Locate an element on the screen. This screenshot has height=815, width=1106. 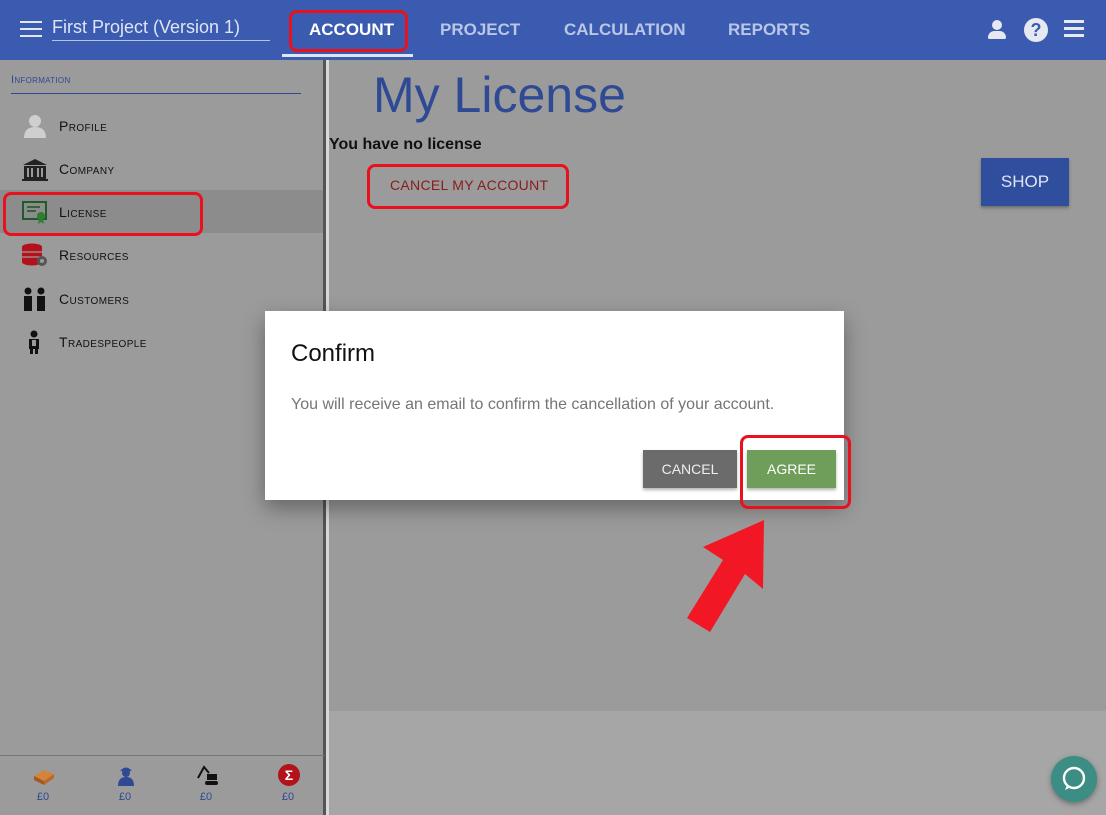
main-lower-area is located at coordinates (717, 763).